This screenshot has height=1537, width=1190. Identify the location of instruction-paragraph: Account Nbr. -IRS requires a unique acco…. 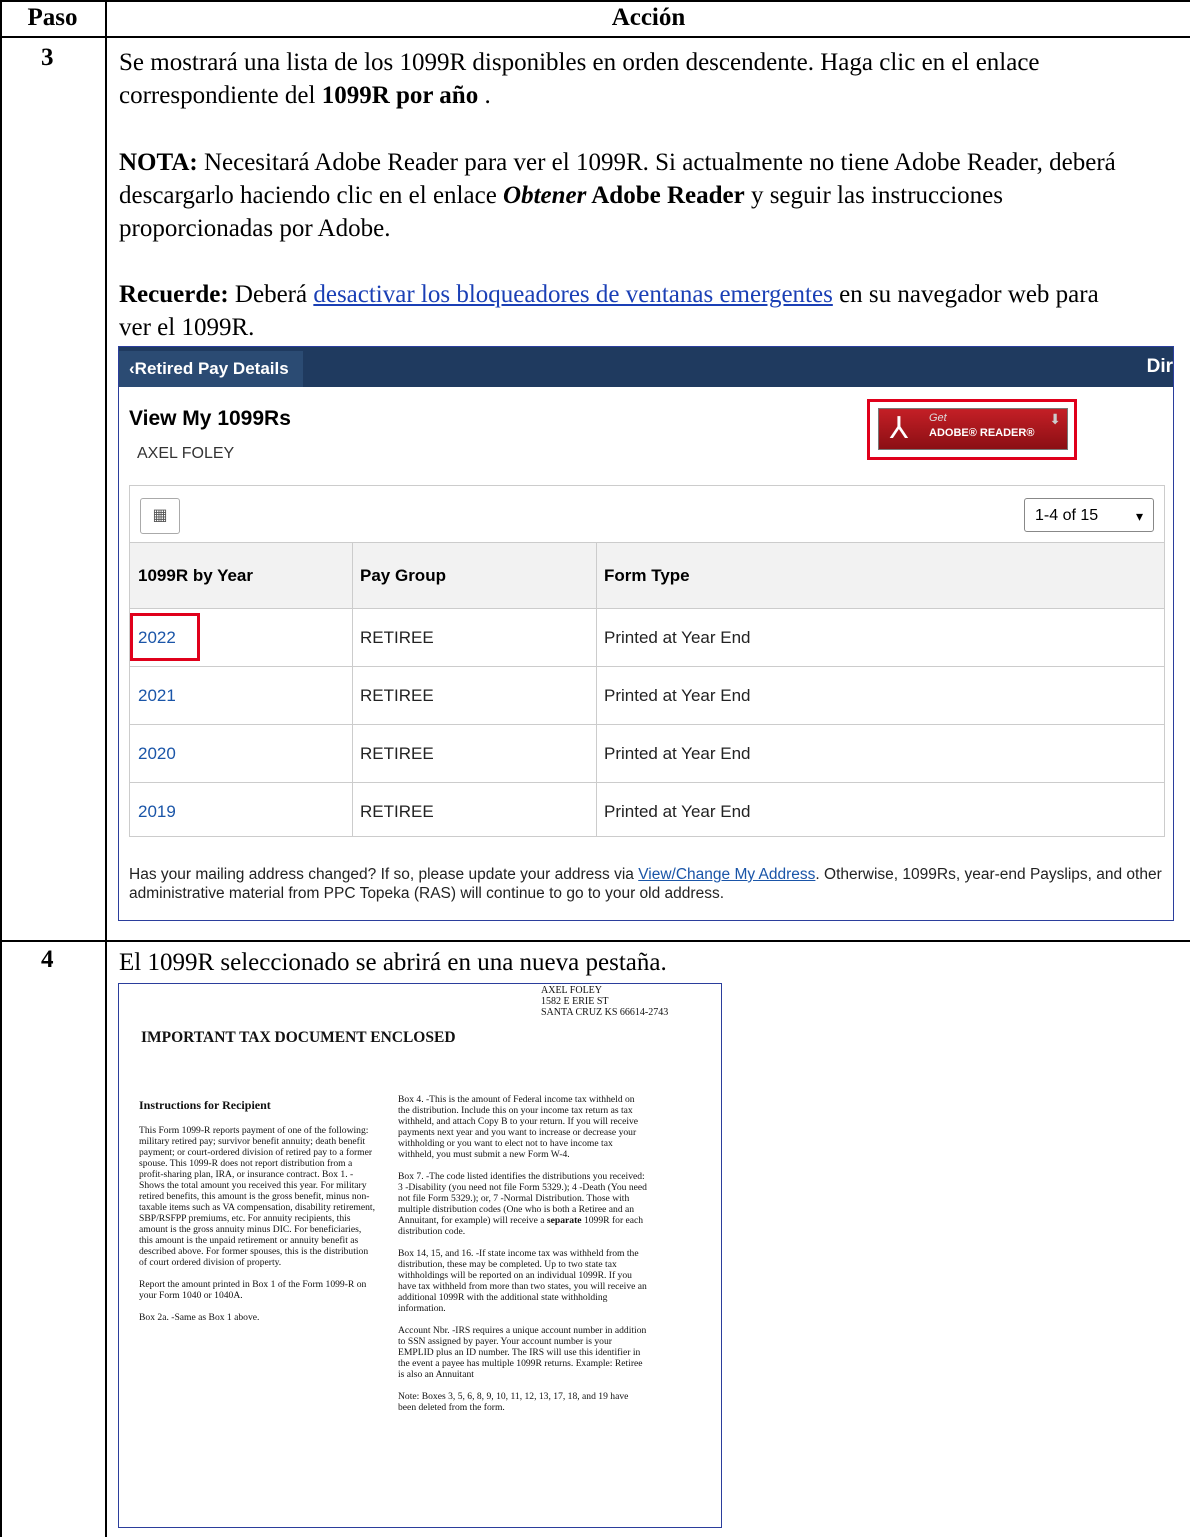
(522, 1352).